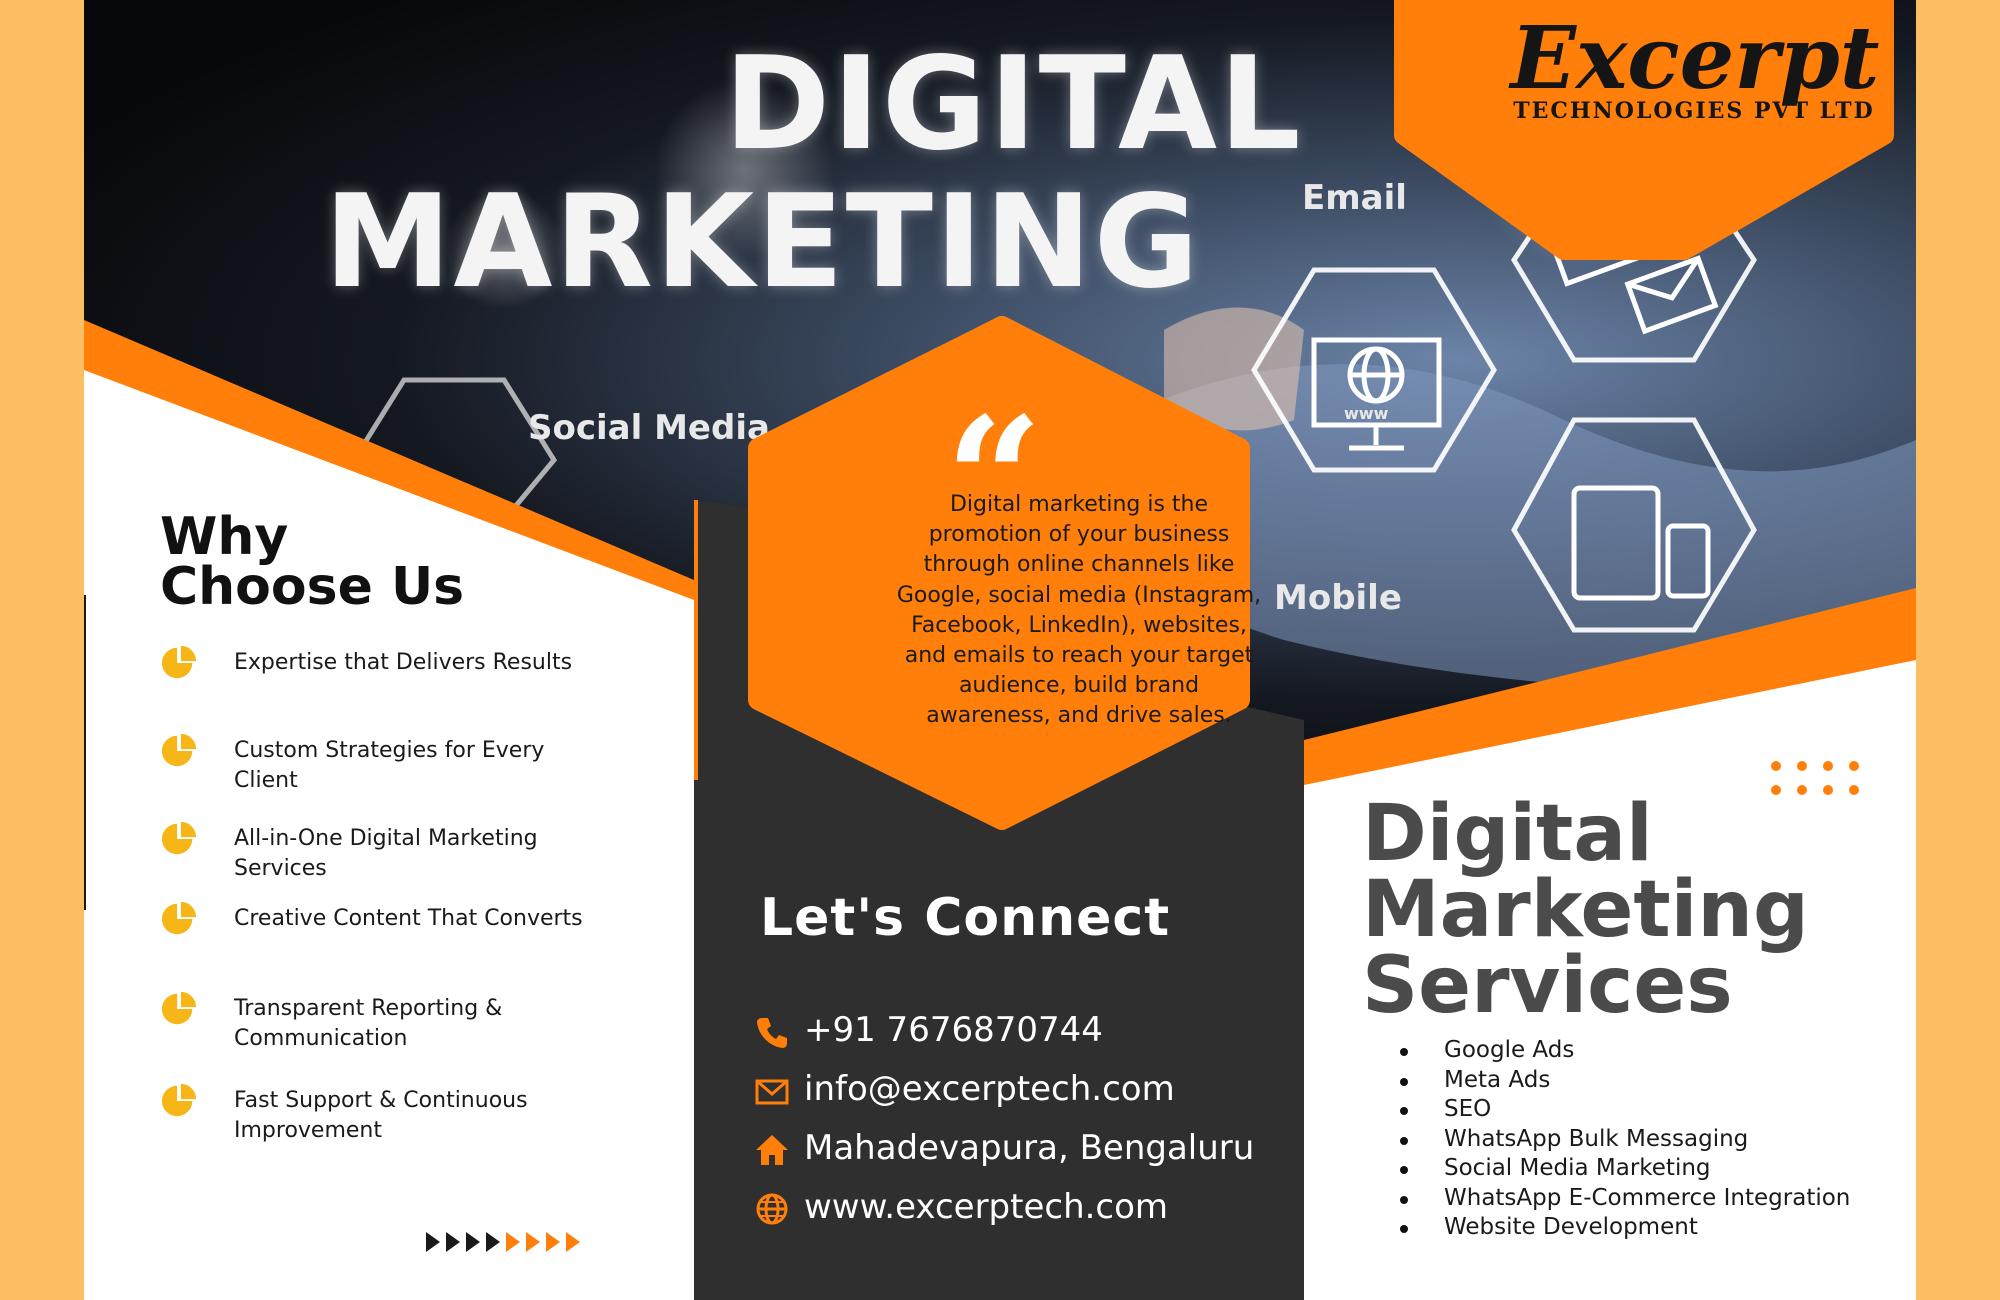 Image resolution: width=2000 pixels, height=1300 pixels. What do you see at coordinates (1625, 1169) in the screenshot?
I see `service-item: Social Media Marketing` at bounding box center [1625, 1169].